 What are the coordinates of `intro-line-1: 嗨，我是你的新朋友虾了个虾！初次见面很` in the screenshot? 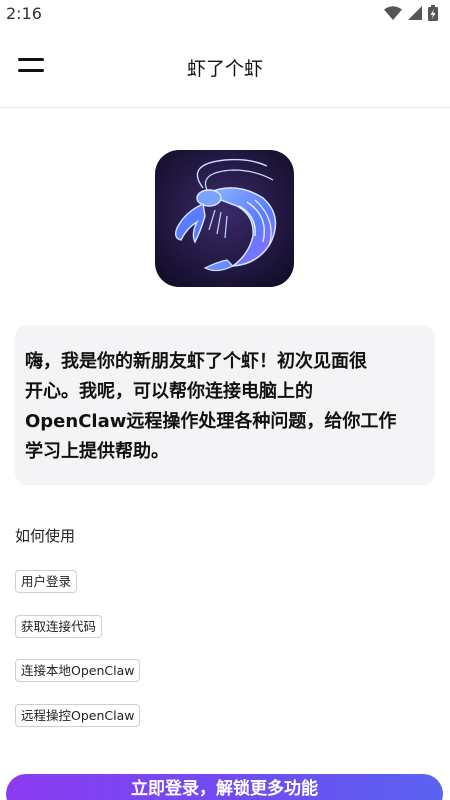 It's located at (196, 361).